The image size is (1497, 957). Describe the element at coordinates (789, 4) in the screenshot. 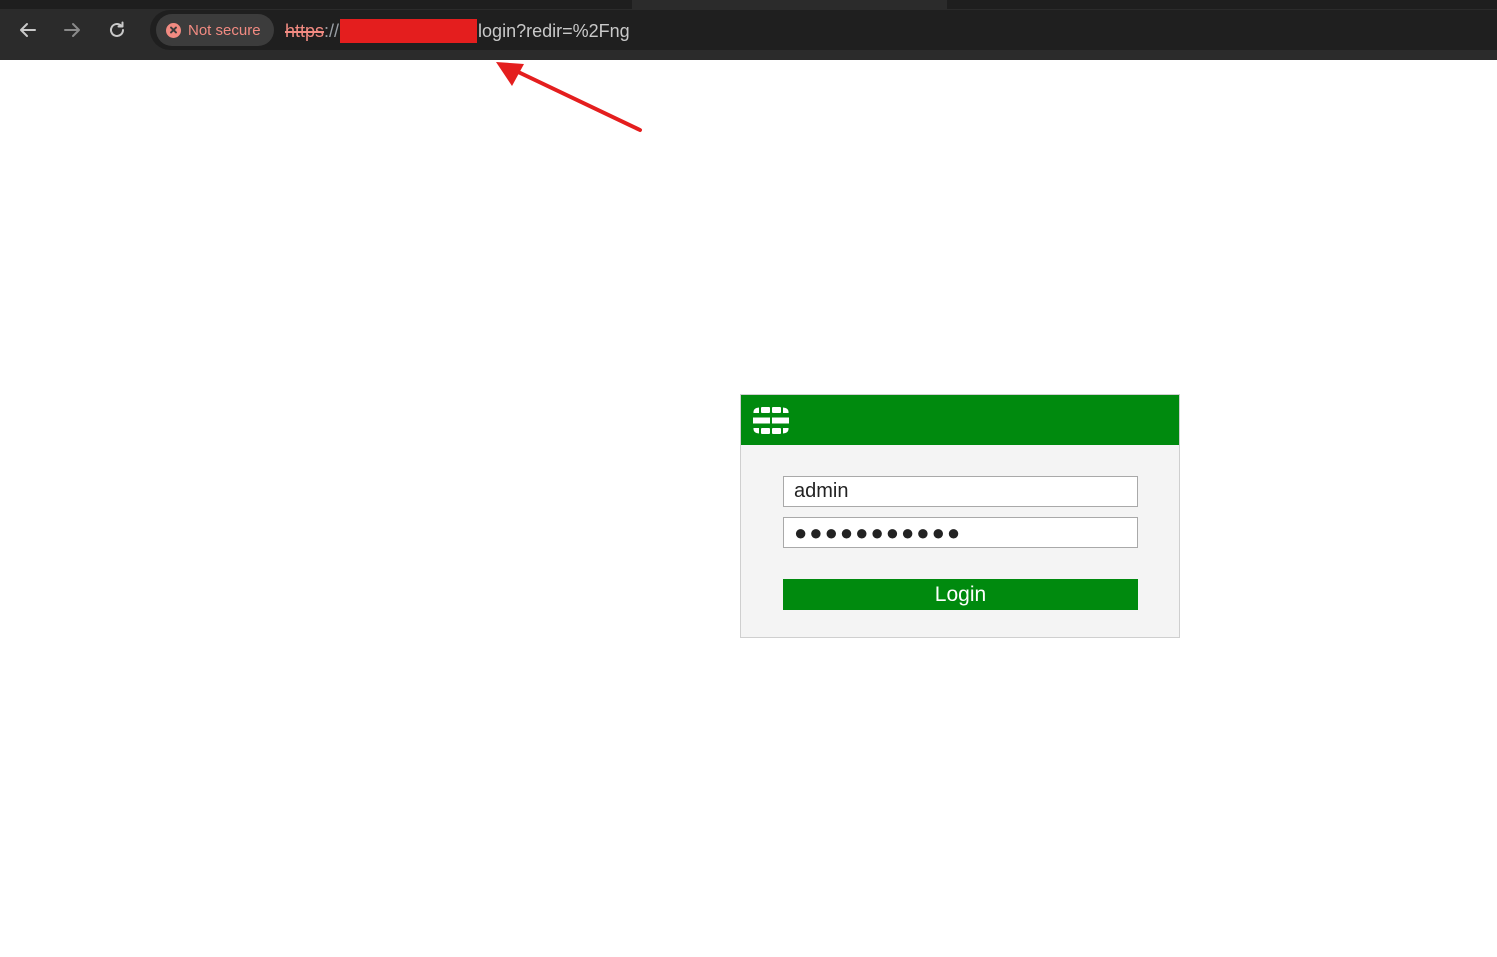

I see `active-tab-edge` at that location.